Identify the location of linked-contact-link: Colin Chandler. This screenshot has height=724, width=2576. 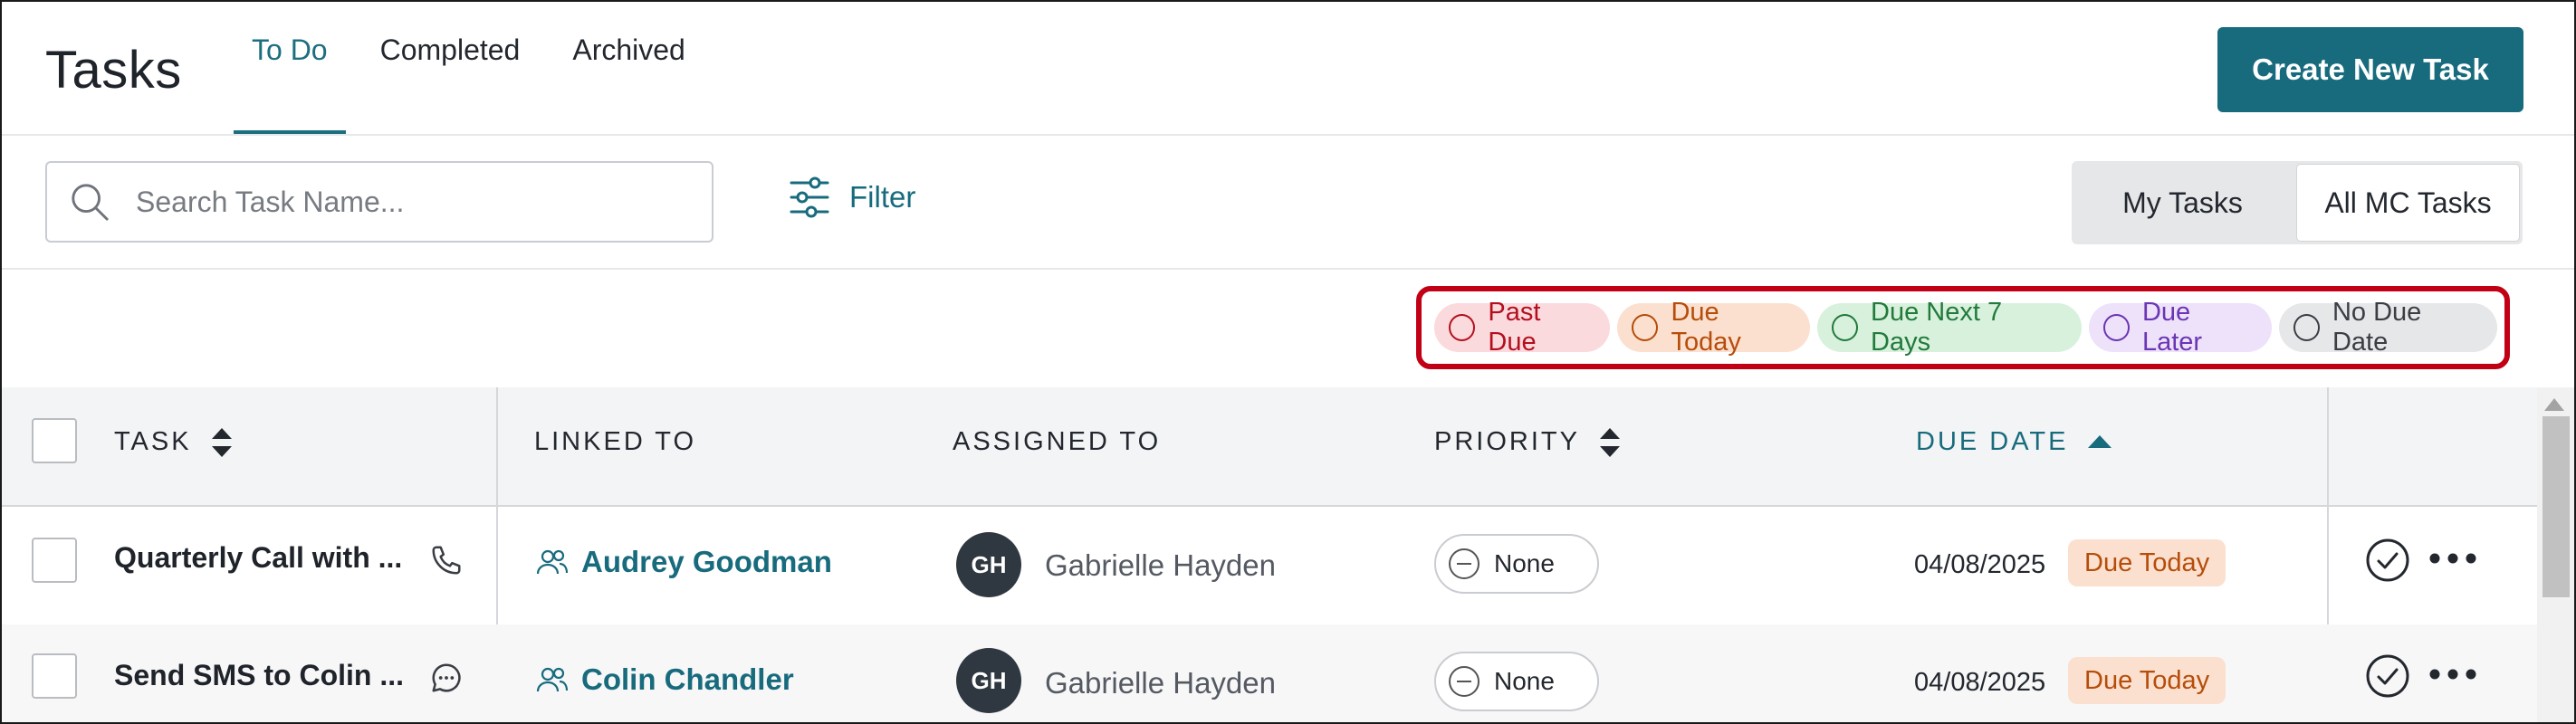
(665, 680).